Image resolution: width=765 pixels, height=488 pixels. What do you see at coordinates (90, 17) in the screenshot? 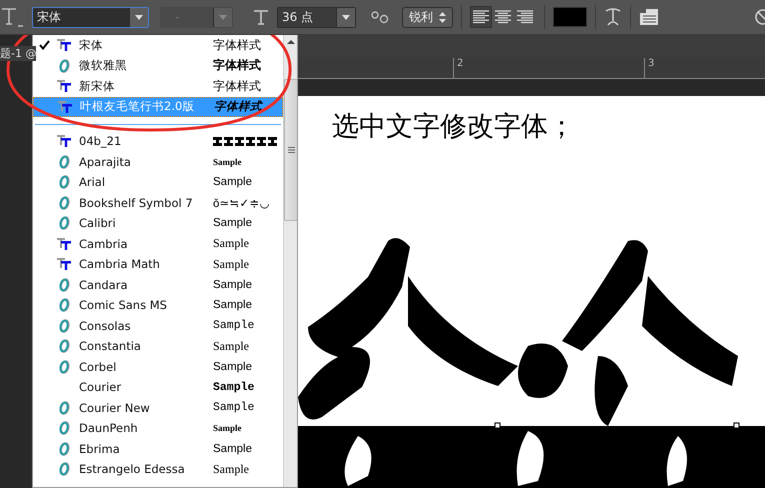
I see `font-family-select: 宋体` at bounding box center [90, 17].